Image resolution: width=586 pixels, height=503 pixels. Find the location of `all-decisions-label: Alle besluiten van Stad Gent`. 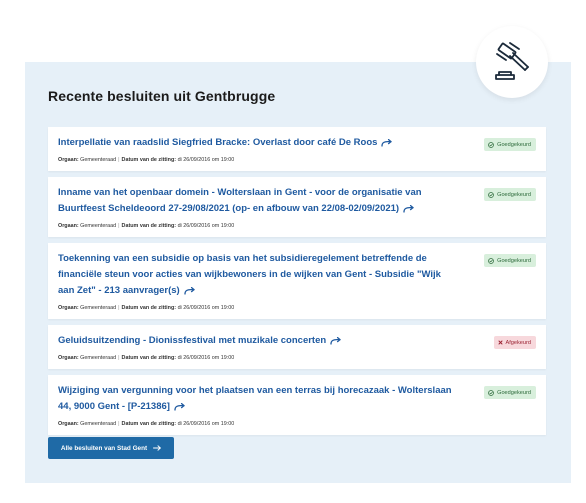

all-decisions-label: Alle besluiten van Stad Gent is located at coordinates (104, 448).